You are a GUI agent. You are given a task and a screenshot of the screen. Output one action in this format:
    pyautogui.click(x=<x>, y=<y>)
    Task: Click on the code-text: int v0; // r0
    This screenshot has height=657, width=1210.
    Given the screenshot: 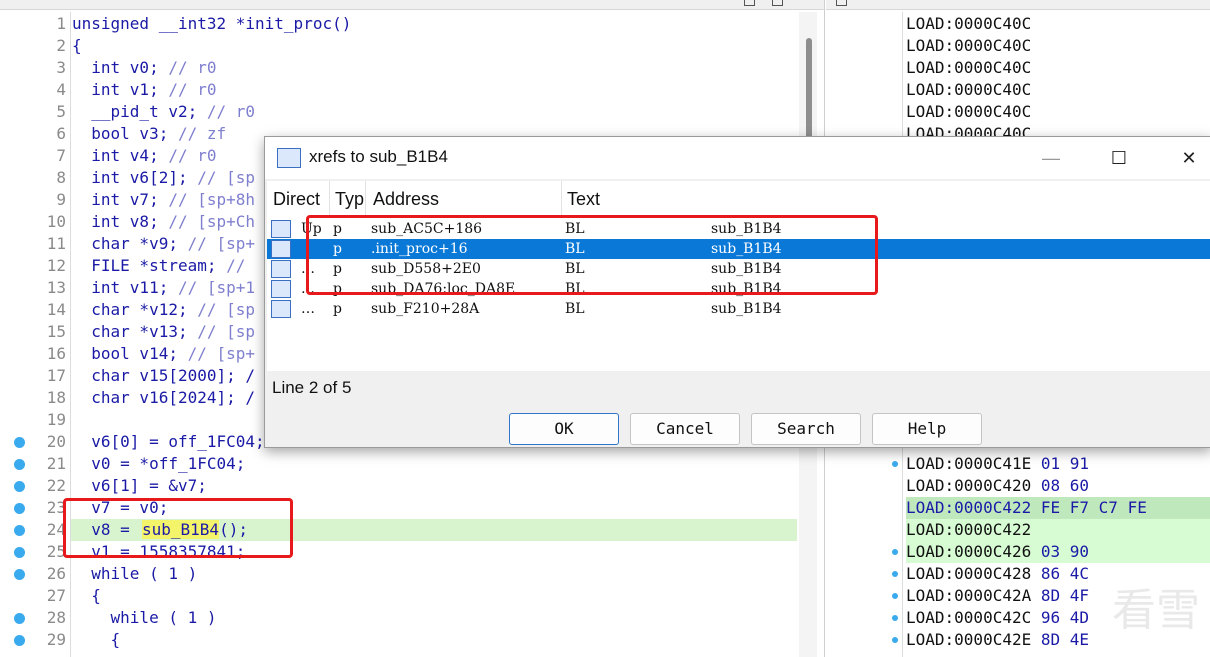 What is the action you would take?
    pyautogui.click(x=144, y=67)
    